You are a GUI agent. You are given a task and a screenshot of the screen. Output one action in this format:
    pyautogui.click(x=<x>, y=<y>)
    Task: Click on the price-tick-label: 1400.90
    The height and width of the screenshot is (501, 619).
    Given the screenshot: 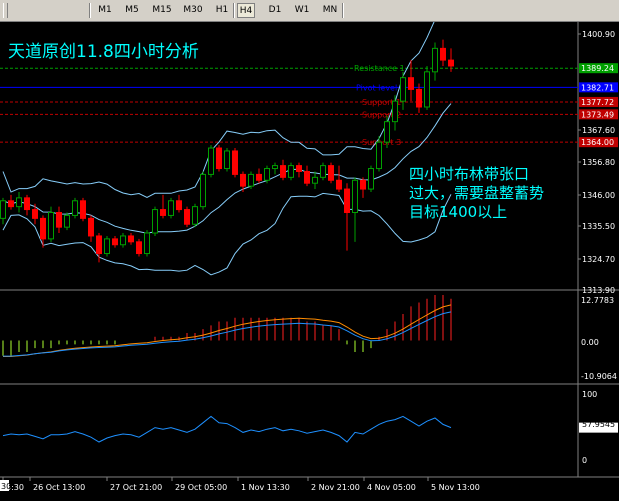 What is the action you would take?
    pyautogui.click(x=598, y=34)
    